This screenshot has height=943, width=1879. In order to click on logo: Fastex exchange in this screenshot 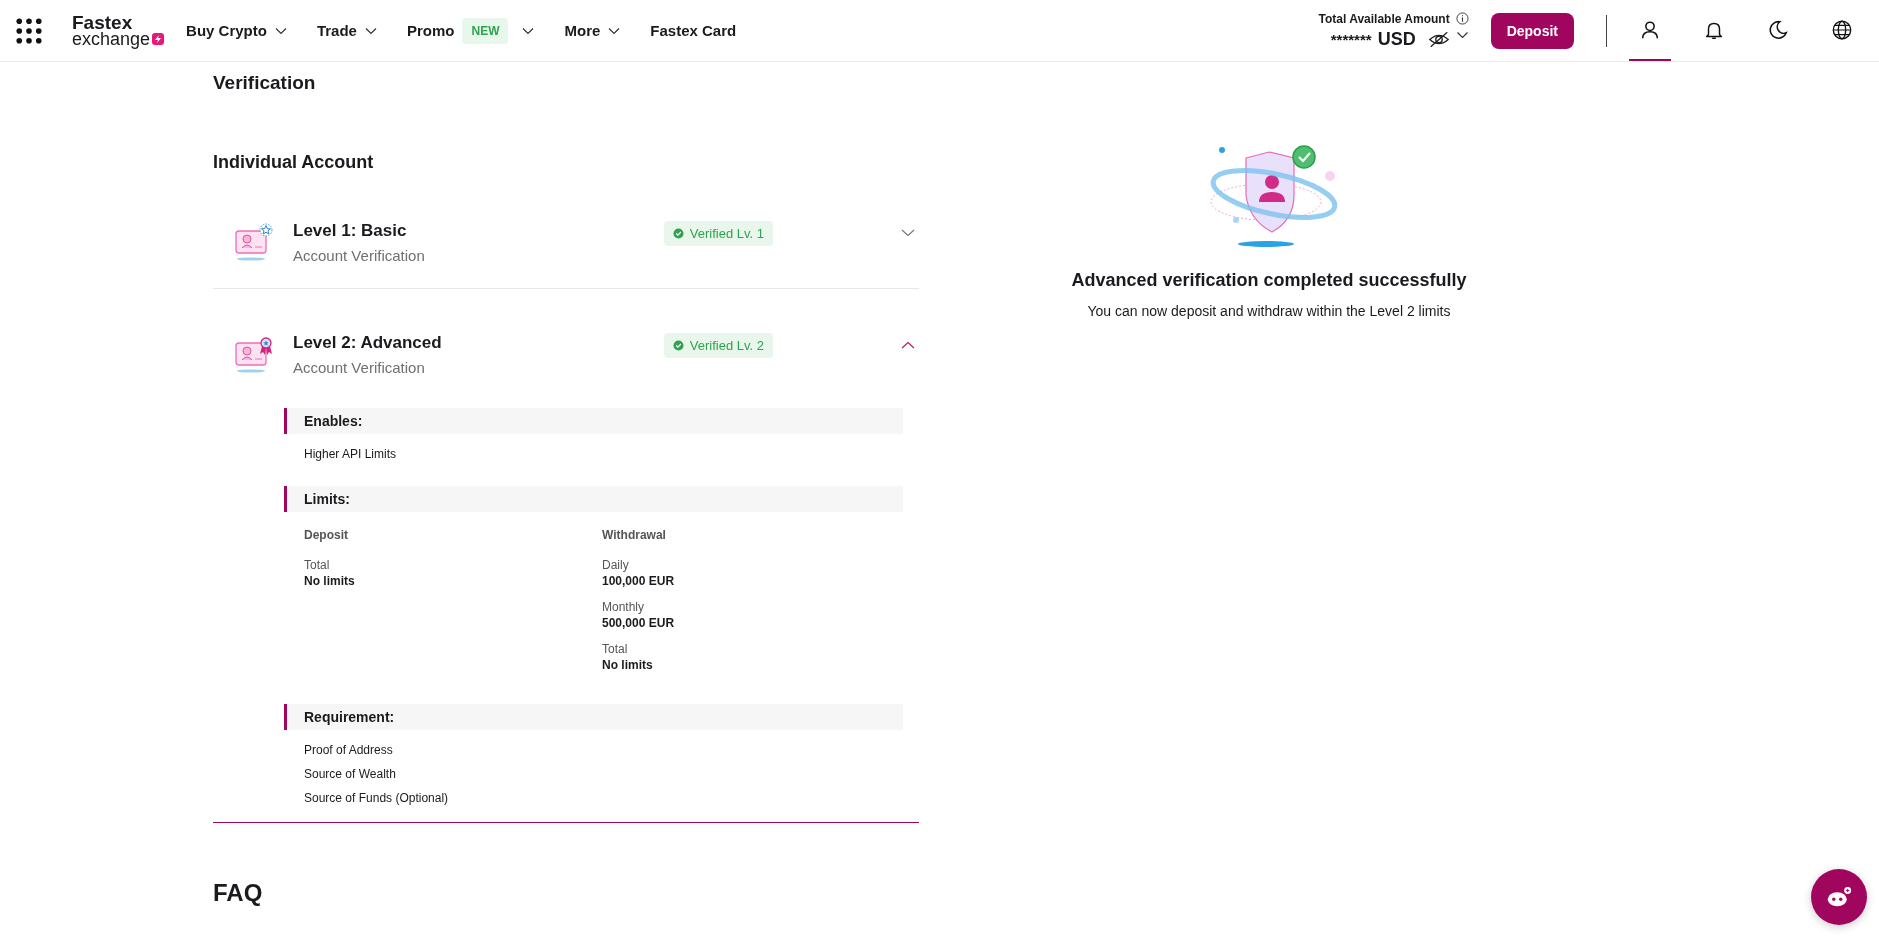, I will do `click(118, 30)`.